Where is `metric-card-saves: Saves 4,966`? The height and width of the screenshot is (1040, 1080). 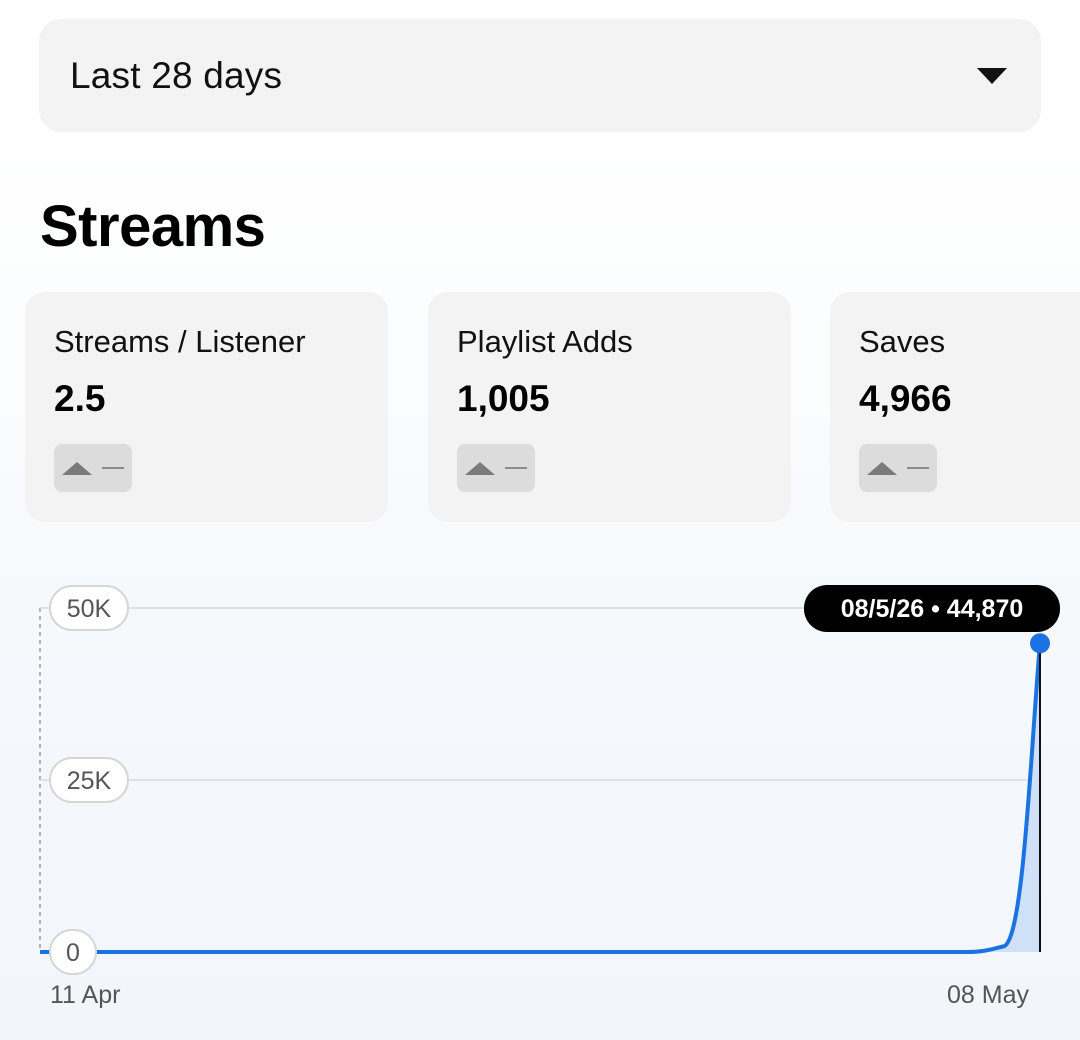
metric-card-saves: Saves 4,966 is located at coordinates (955, 407).